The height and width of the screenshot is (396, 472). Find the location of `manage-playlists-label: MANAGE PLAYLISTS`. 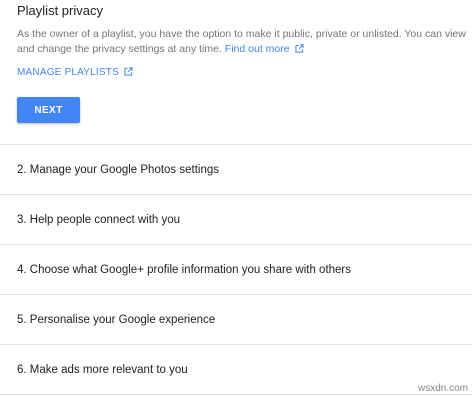

manage-playlists-label: MANAGE PLAYLISTS is located at coordinates (68, 72).